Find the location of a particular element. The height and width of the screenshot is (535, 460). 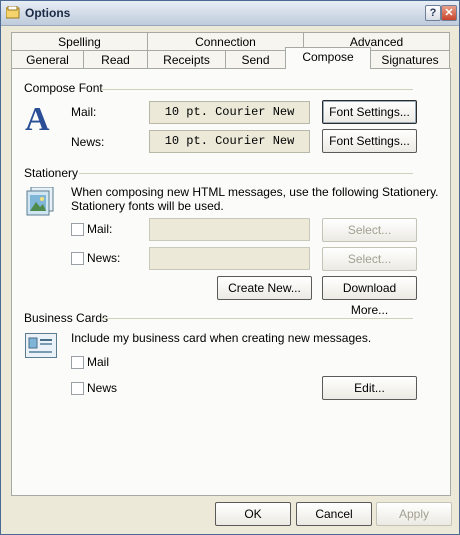

font-a-icon: A is located at coordinates (37, 118).